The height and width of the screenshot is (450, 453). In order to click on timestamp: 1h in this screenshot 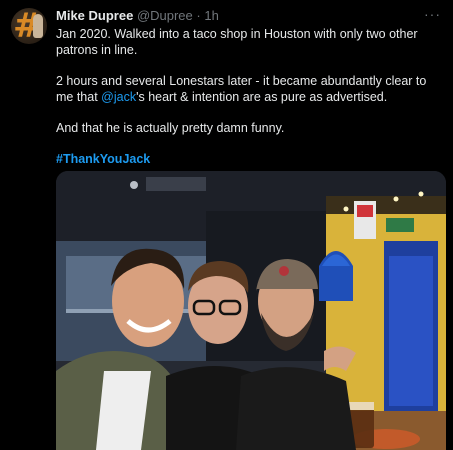, I will do `click(211, 15)`.